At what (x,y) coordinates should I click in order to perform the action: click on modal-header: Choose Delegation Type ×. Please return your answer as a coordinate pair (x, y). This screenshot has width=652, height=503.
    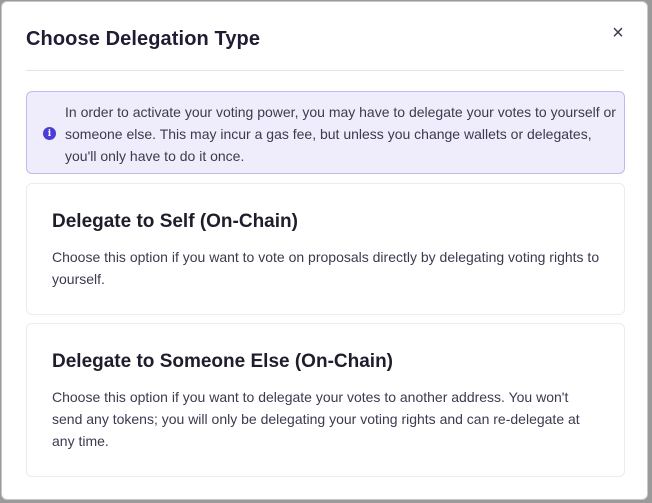
    Looking at the image, I should click on (325, 47).